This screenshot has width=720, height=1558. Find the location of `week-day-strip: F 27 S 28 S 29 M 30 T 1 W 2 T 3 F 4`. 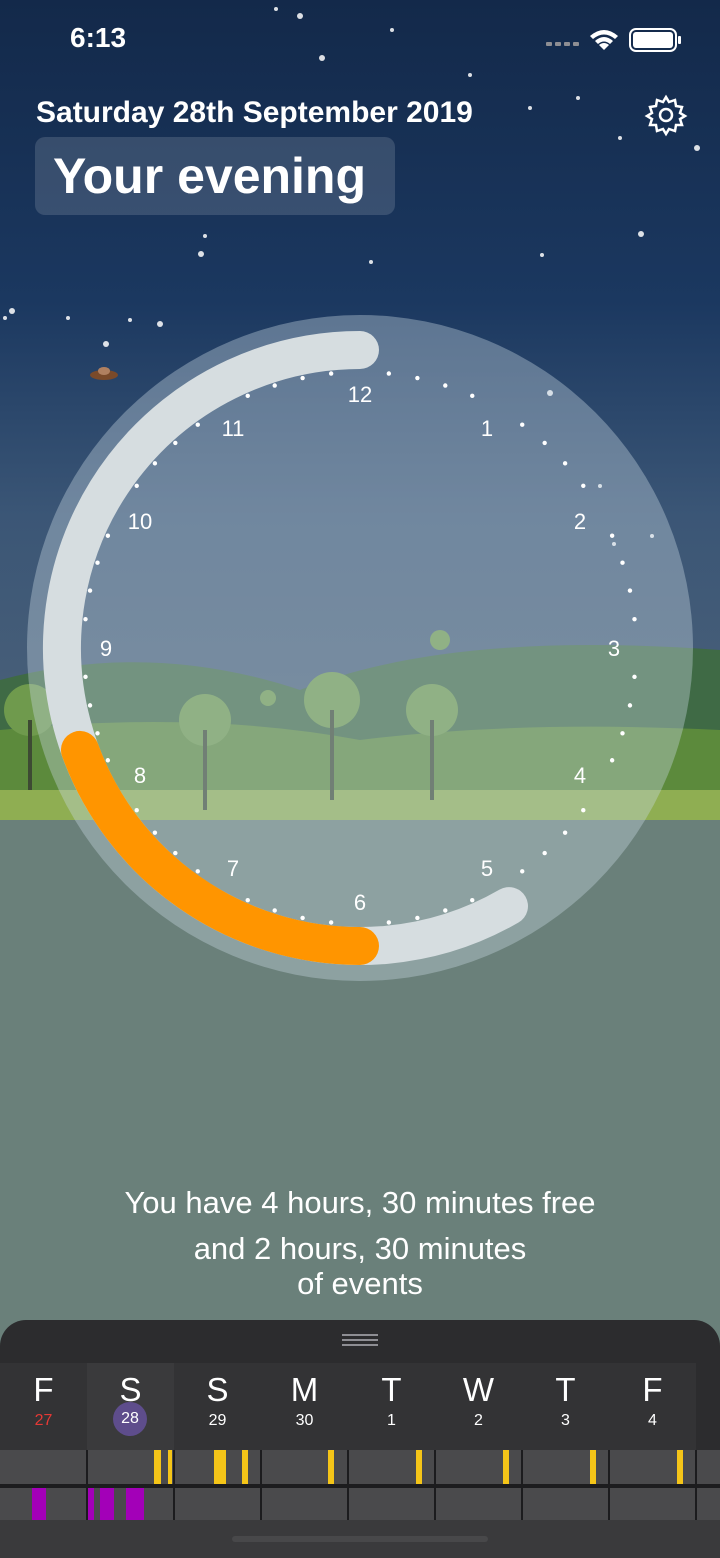

week-day-strip: F 27 S 28 S 29 M 30 T 1 W 2 T 3 F 4 is located at coordinates (360, 1406).